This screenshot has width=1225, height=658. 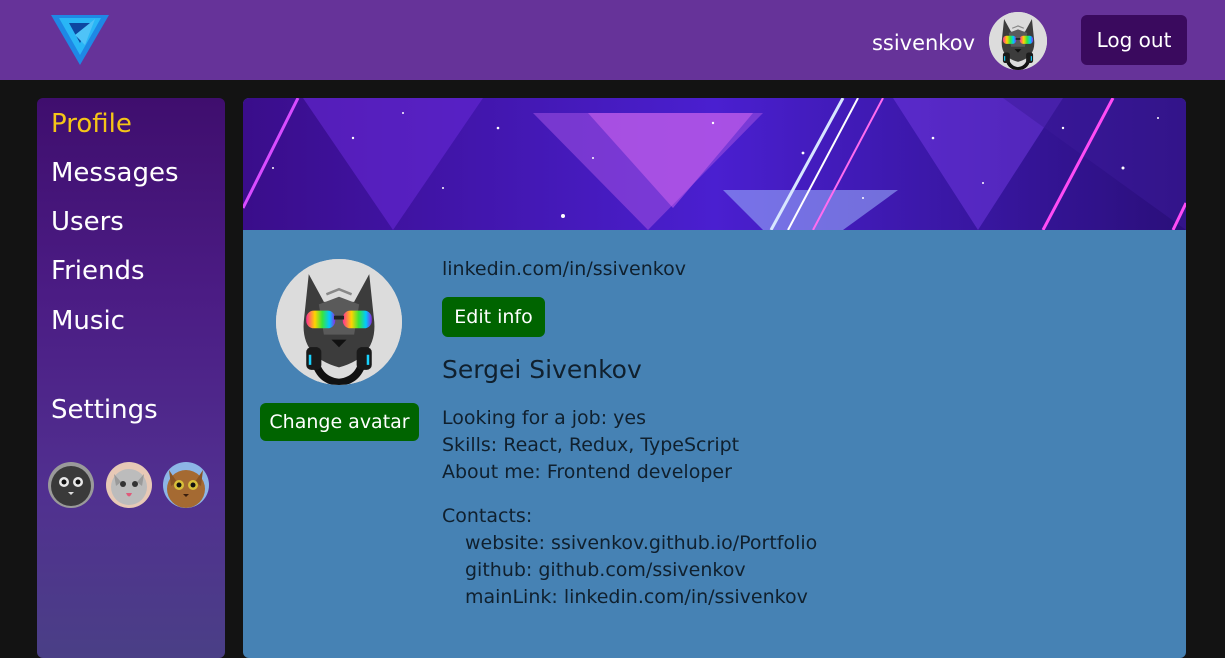 What do you see at coordinates (487, 516) in the screenshot?
I see `contacts-heading: Contacts:` at bounding box center [487, 516].